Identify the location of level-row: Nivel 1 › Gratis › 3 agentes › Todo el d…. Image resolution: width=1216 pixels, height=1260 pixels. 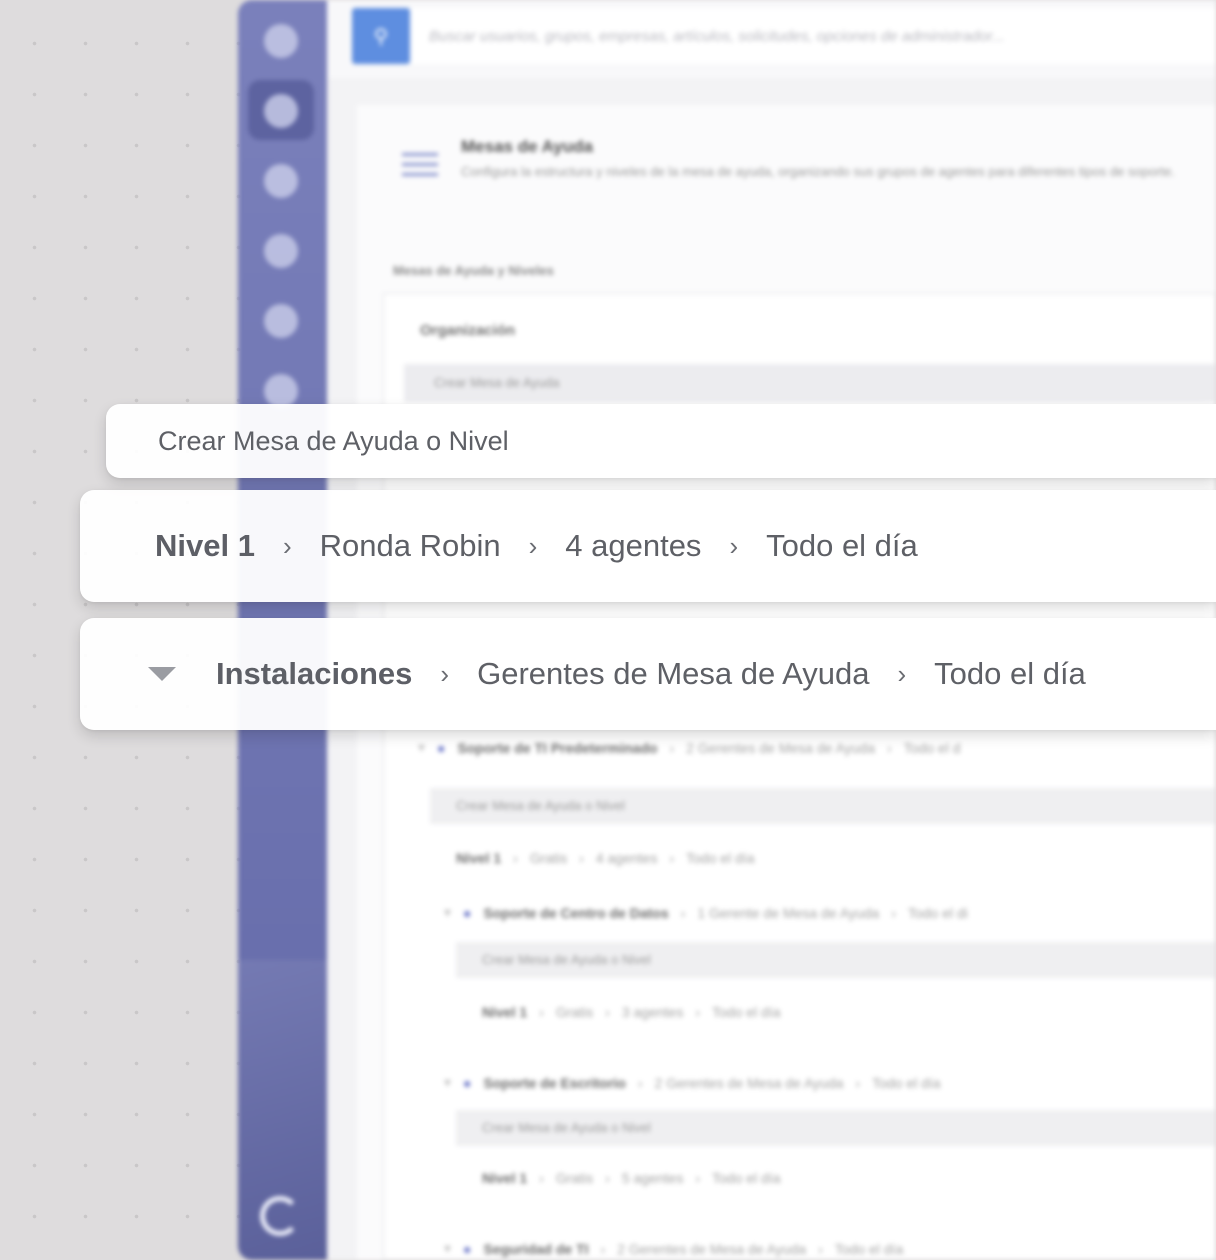
(848, 1012).